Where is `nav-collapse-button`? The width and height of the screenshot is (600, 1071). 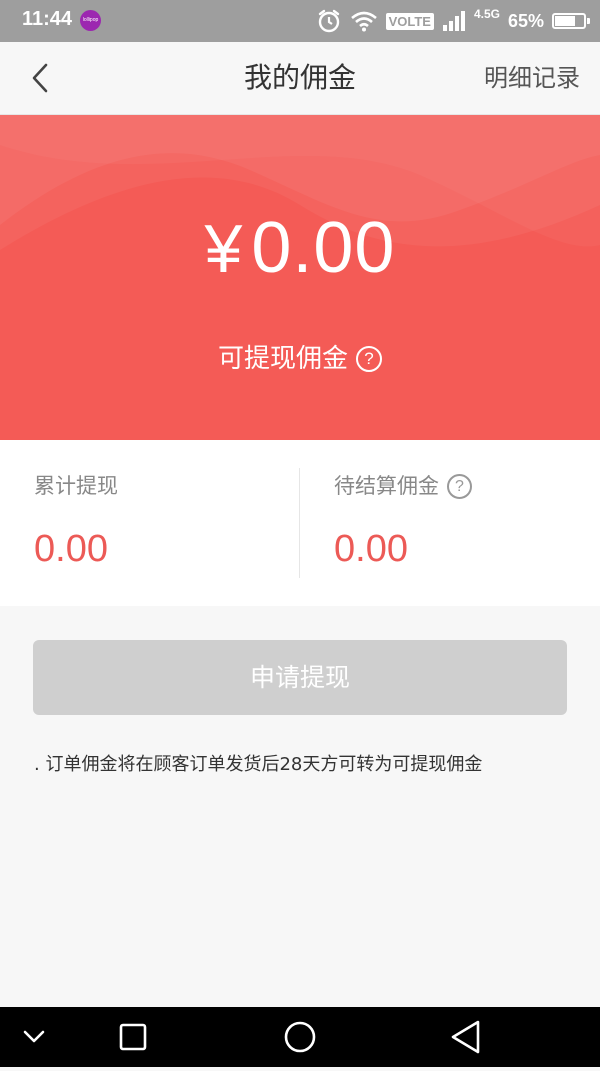 nav-collapse-button is located at coordinates (40, 1037).